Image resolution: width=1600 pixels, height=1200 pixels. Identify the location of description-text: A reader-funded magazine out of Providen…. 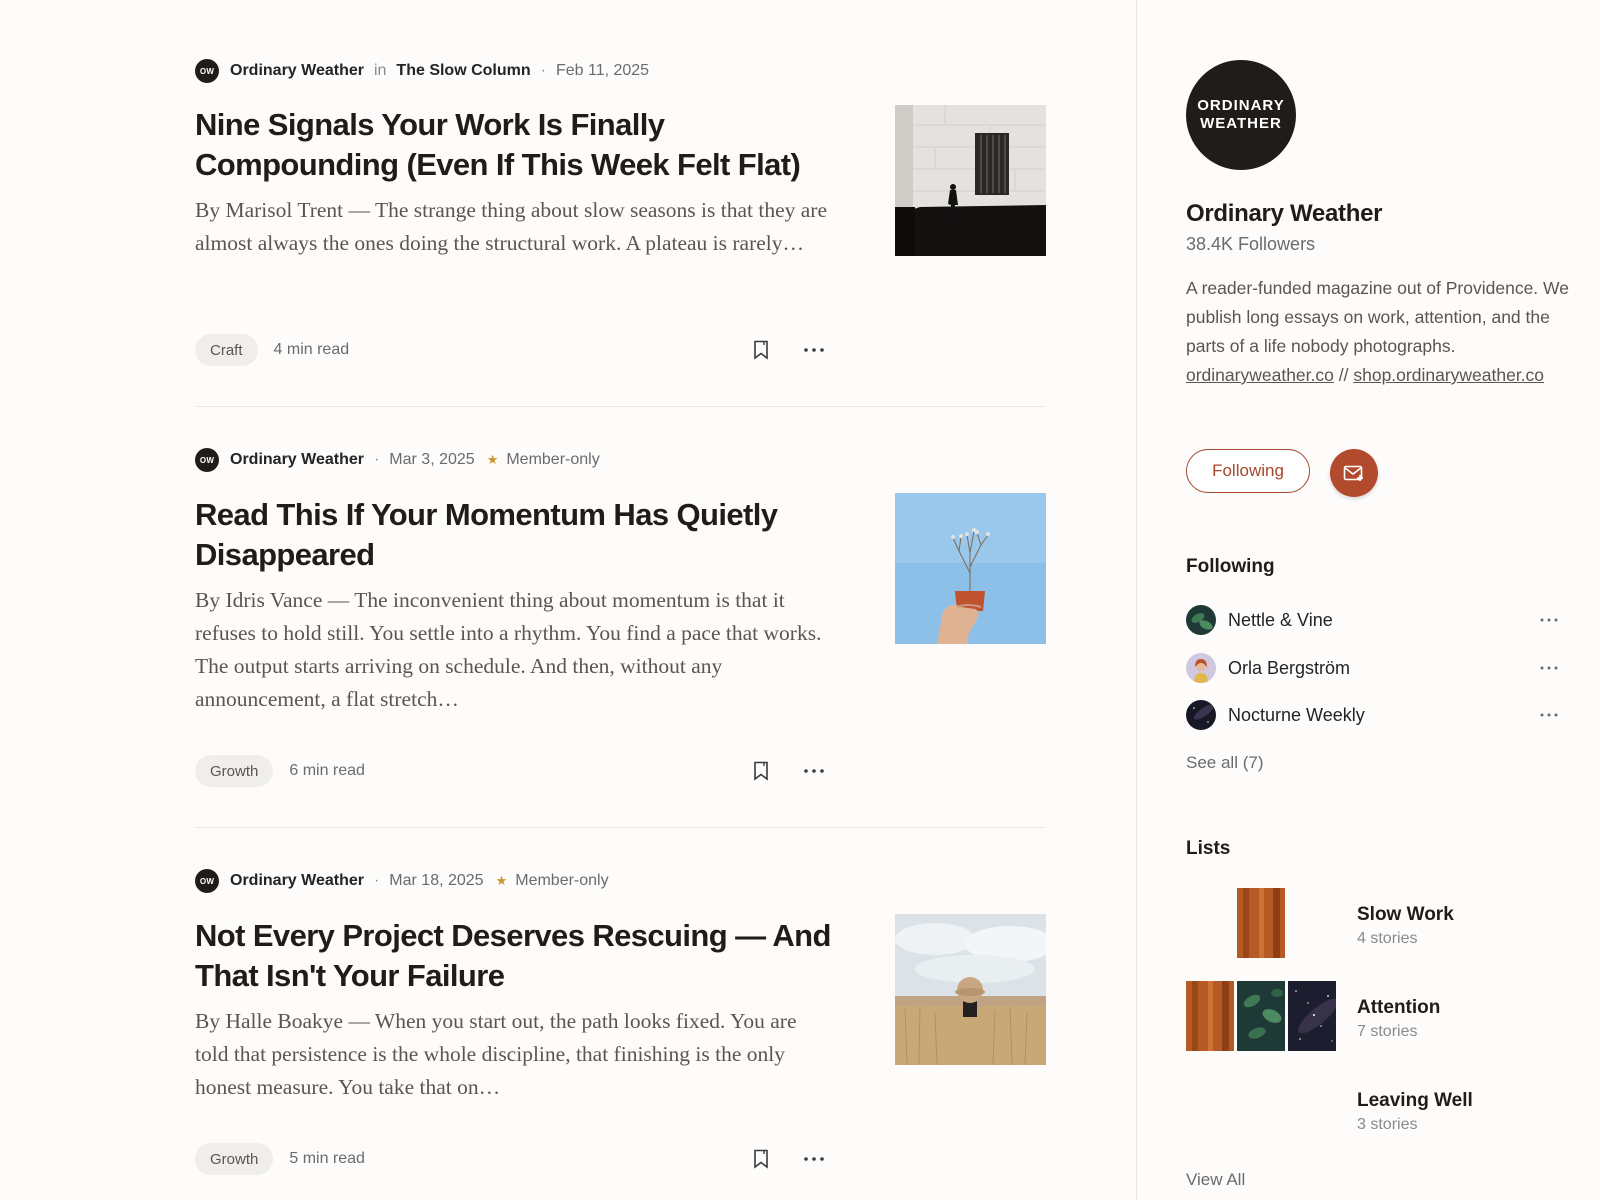
(1377, 317).